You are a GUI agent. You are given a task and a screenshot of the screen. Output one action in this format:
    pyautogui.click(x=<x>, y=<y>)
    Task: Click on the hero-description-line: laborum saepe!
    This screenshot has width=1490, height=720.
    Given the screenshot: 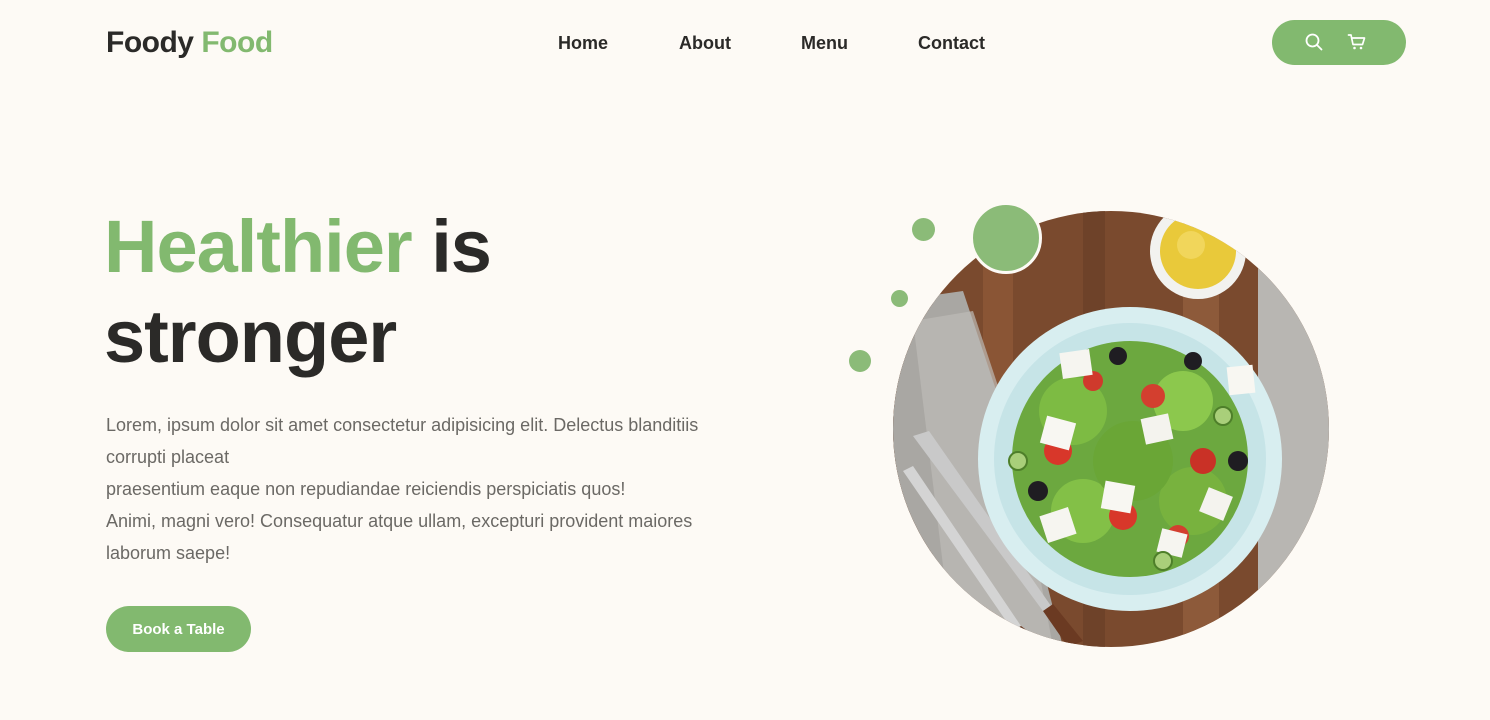 What is the action you would take?
    pyautogui.click(x=168, y=553)
    